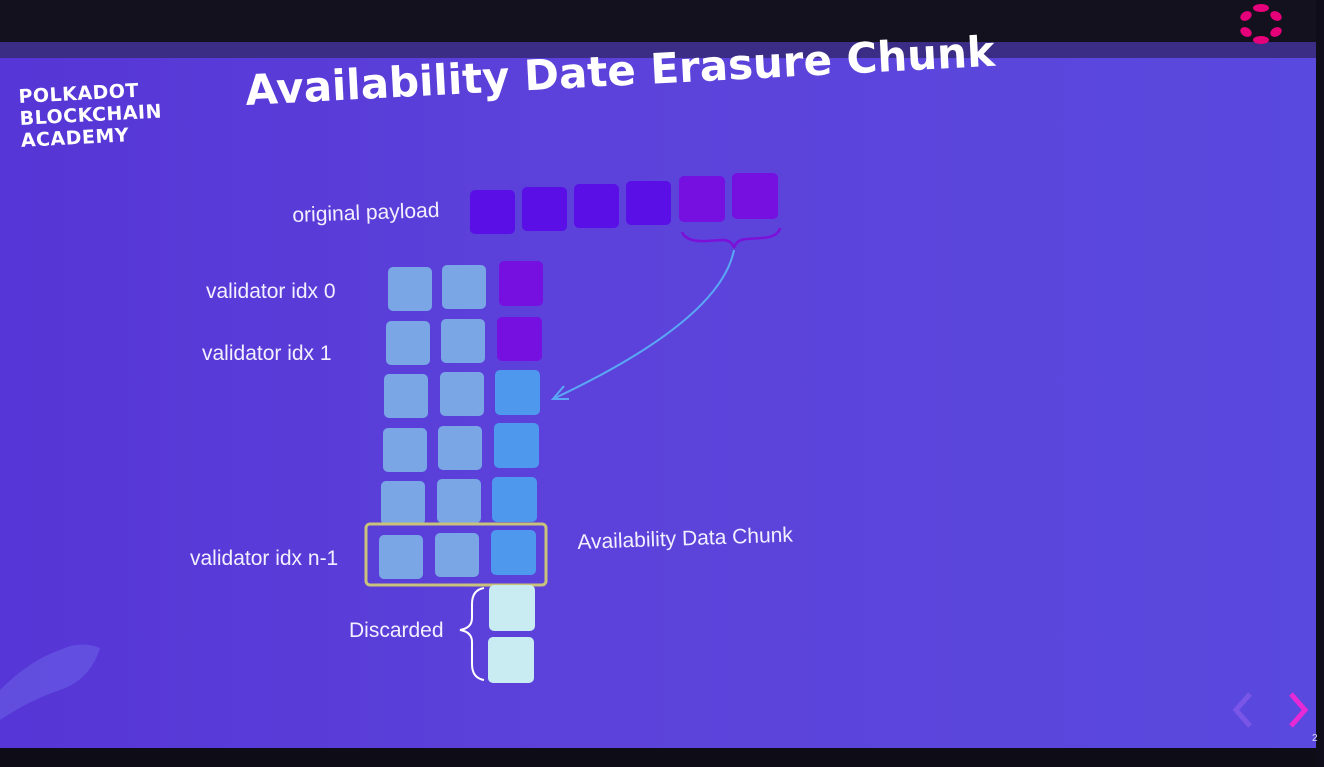 The width and height of the screenshot is (1324, 767). I want to click on discarded-brace, so click(472, 634).